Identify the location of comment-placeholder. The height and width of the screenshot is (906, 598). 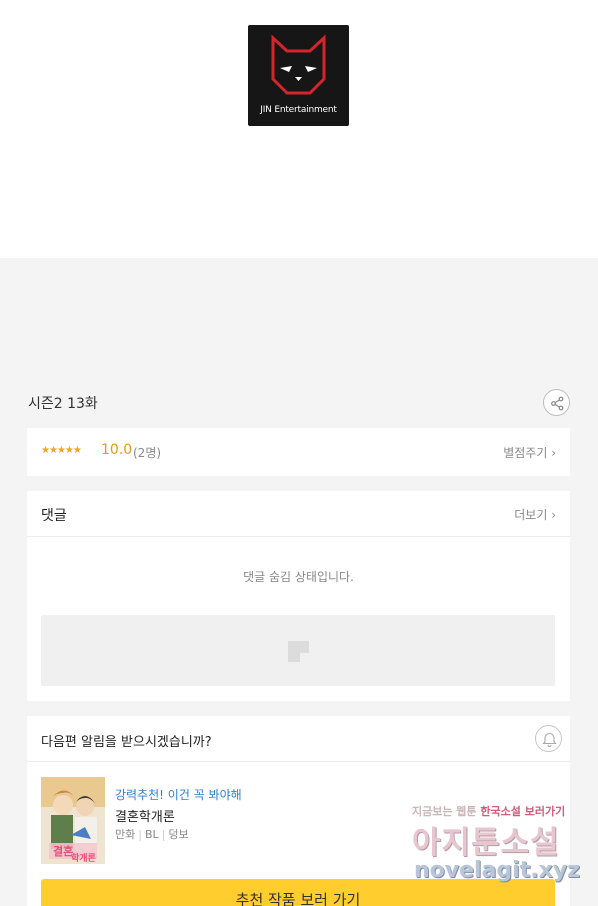
(298, 650).